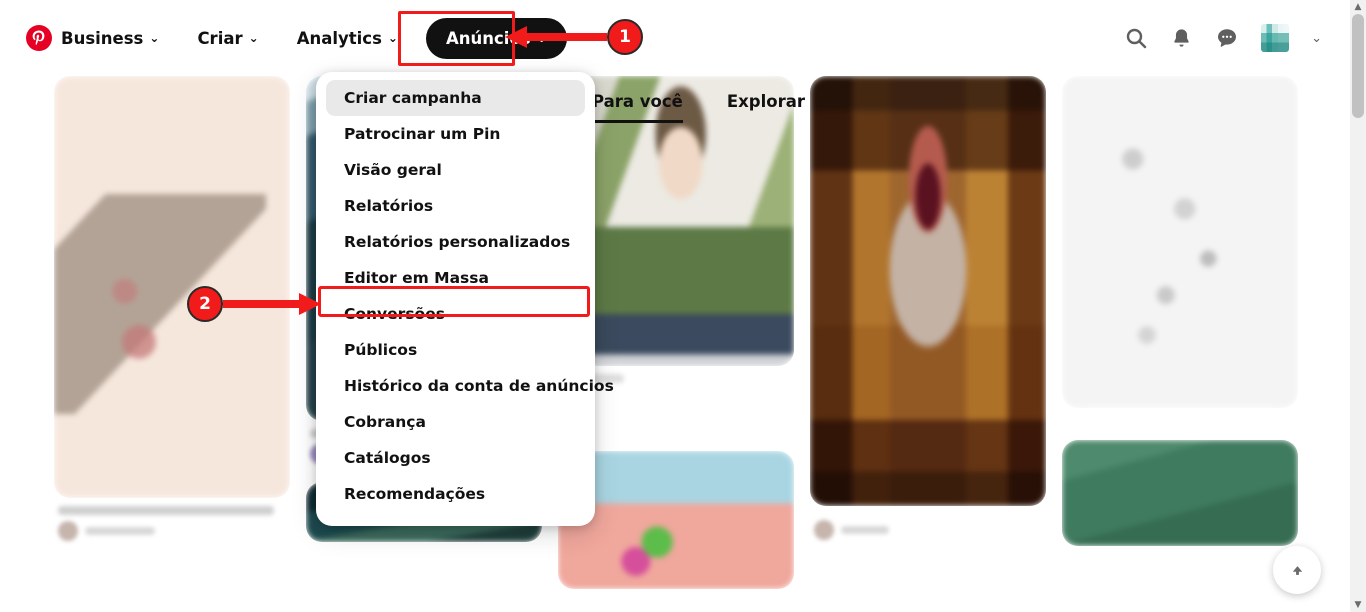  I want to click on menu-item-publicos: Públicos, so click(455, 350).